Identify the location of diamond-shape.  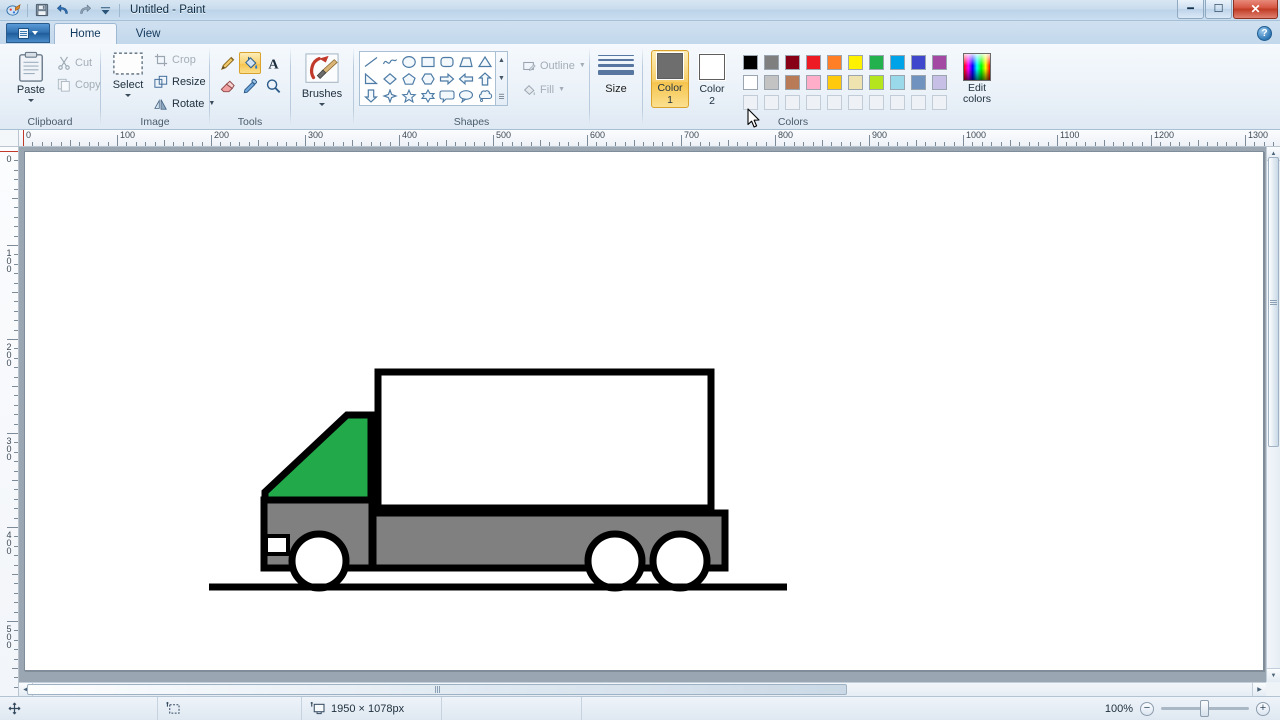
(389, 78).